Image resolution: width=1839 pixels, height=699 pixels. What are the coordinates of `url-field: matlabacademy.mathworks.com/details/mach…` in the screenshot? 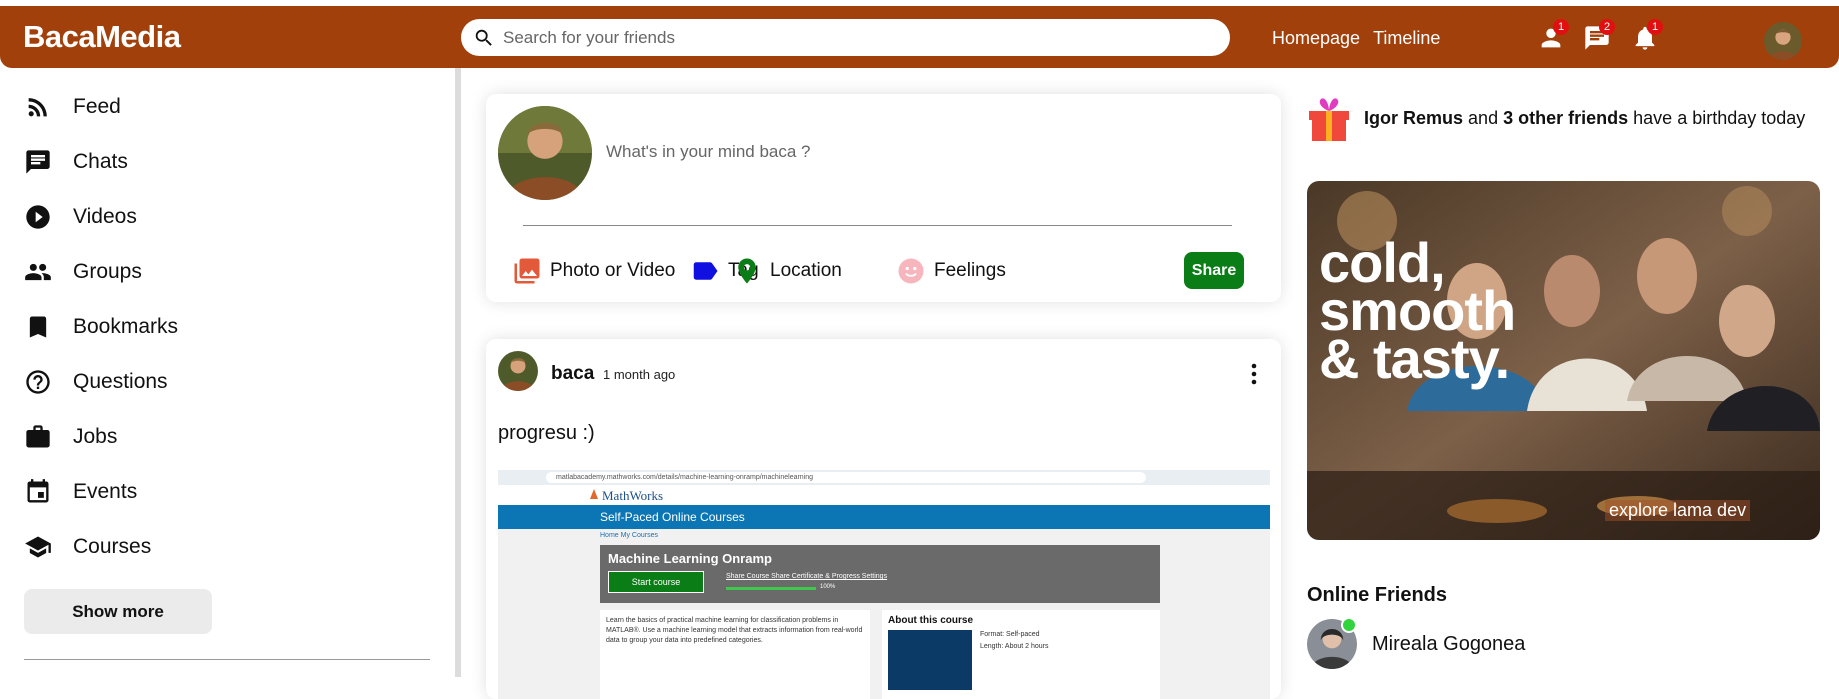 It's located at (846, 477).